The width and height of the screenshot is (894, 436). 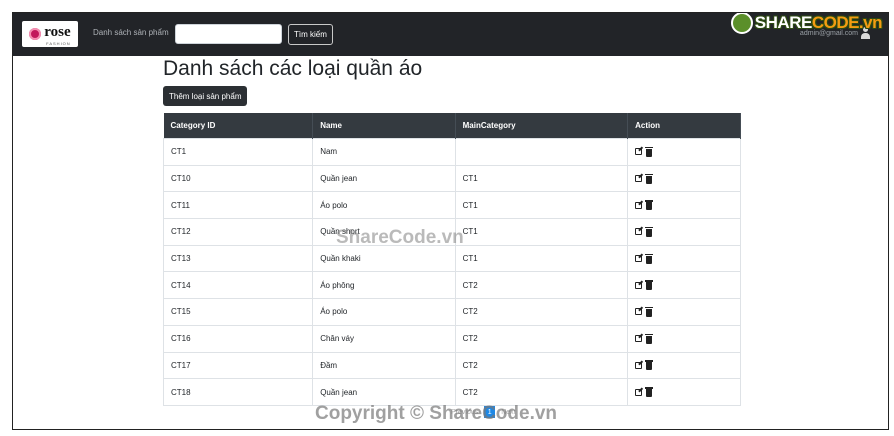 I want to click on table-row: CT13 Quần khaki CT1, so click(x=451, y=258).